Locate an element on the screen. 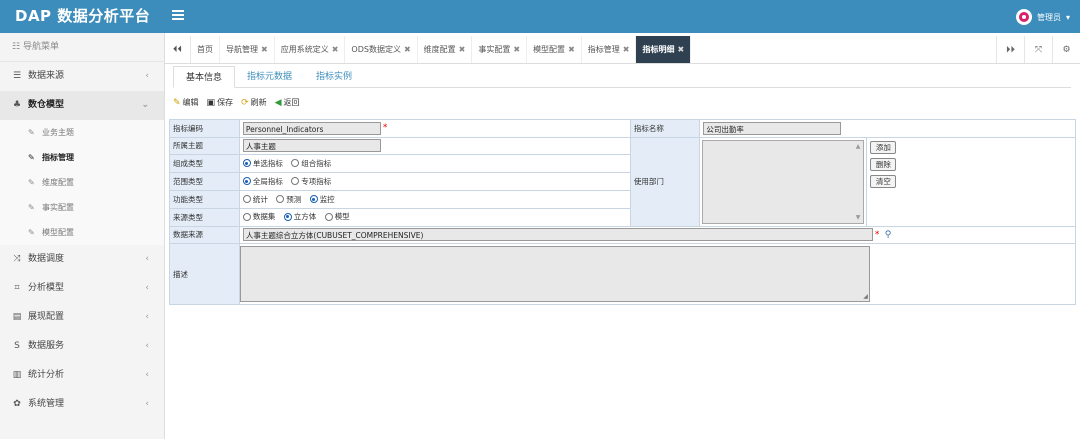 This screenshot has height=439, width=1080. code-input: Personnel_Indicators is located at coordinates (311, 128).